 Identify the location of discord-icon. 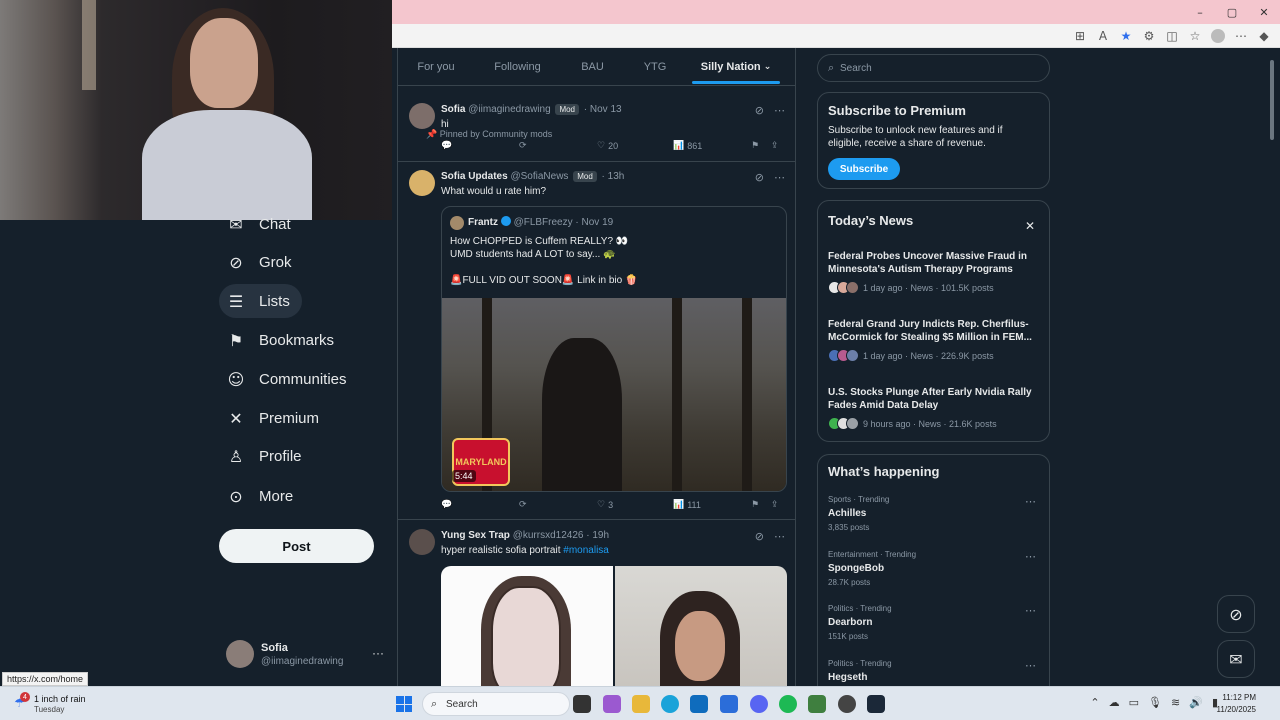
(759, 704).